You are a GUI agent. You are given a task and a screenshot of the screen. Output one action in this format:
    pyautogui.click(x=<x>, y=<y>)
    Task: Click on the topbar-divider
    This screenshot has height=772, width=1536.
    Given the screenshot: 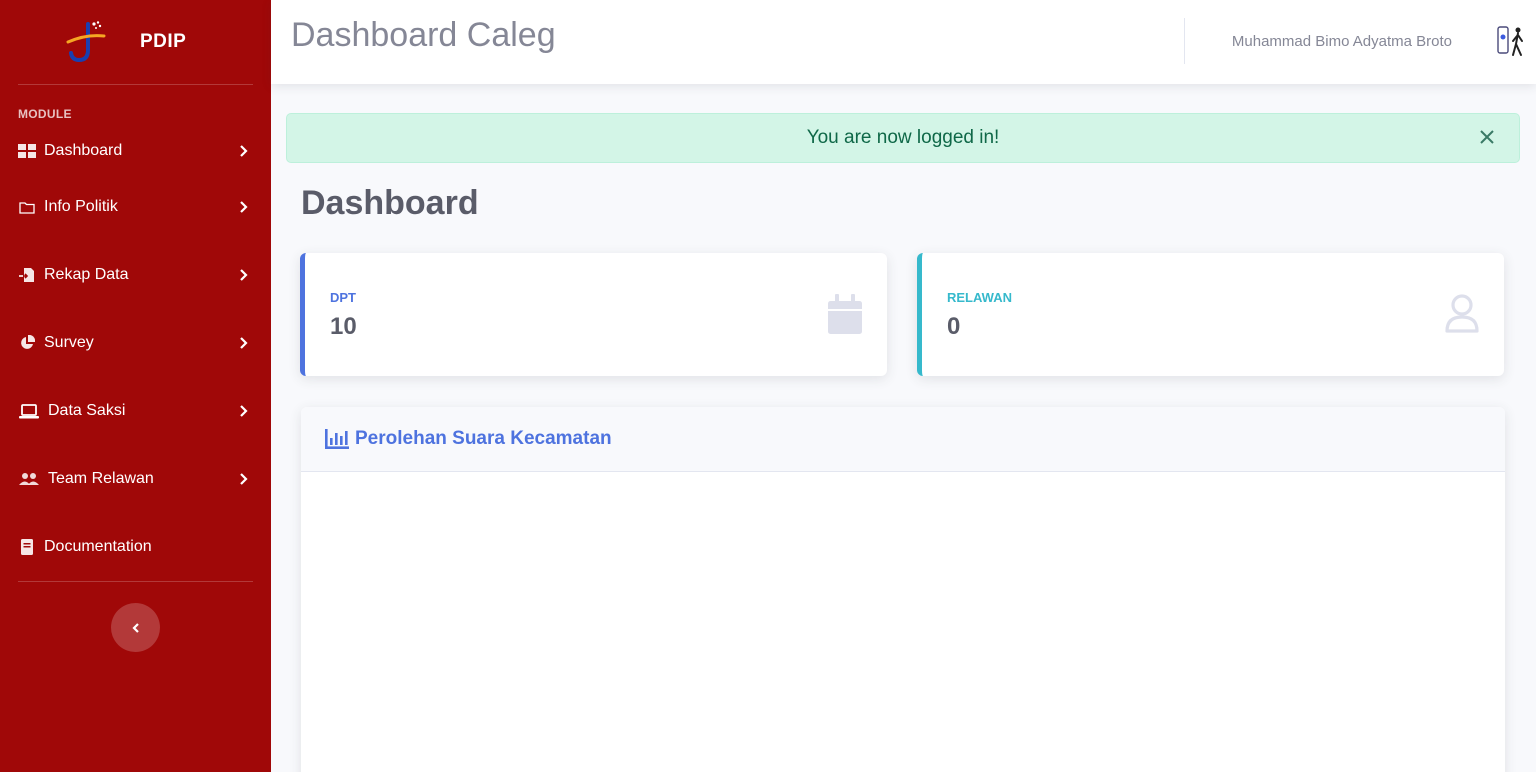 What is the action you would take?
    pyautogui.click(x=1184, y=41)
    